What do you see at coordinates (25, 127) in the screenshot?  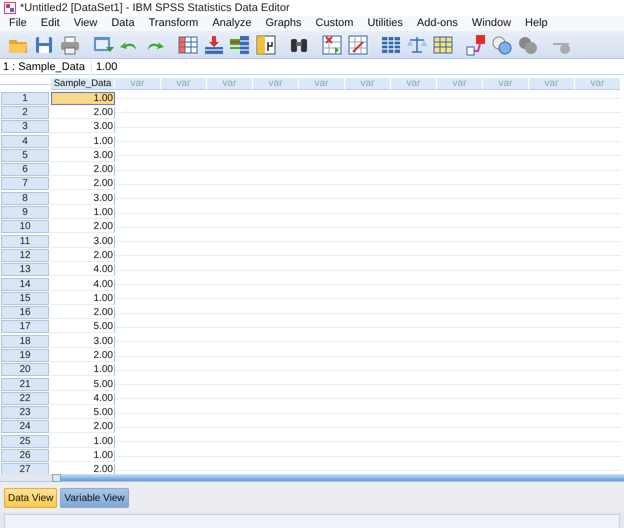 I see `row-number: 3` at bounding box center [25, 127].